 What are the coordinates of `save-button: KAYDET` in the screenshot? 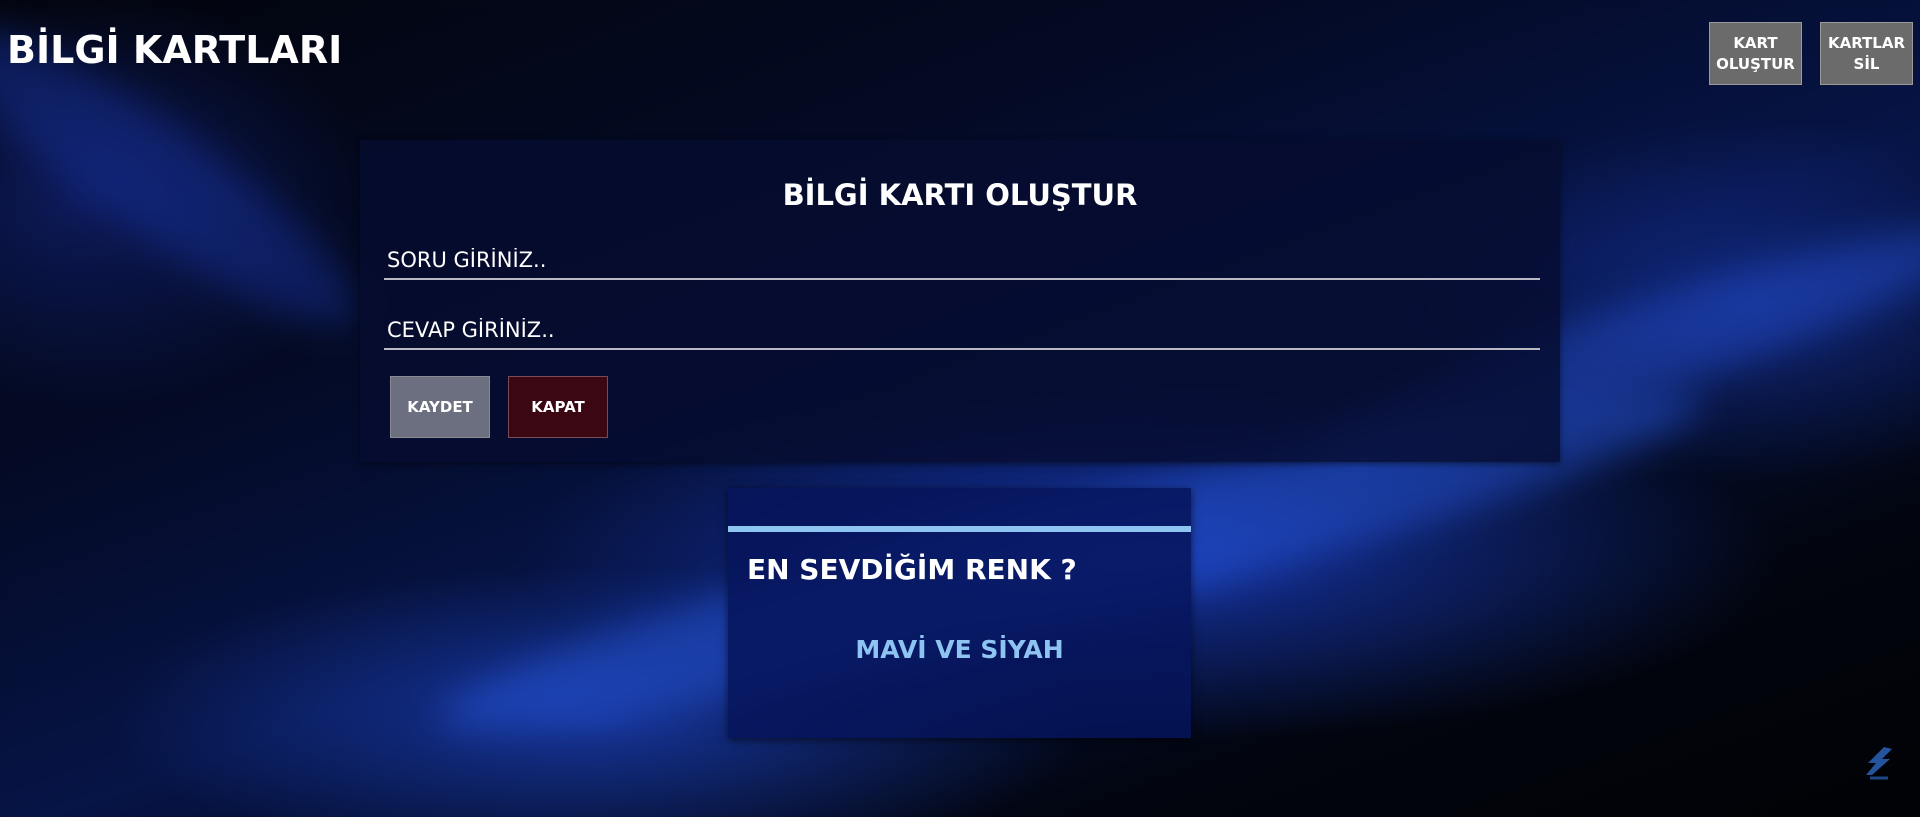 It's located at (440, 407).